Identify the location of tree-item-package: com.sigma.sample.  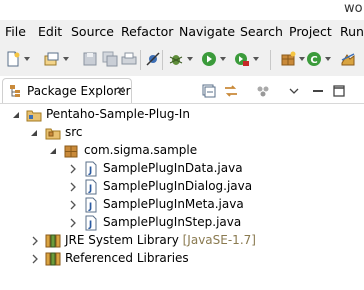
(182, 151).